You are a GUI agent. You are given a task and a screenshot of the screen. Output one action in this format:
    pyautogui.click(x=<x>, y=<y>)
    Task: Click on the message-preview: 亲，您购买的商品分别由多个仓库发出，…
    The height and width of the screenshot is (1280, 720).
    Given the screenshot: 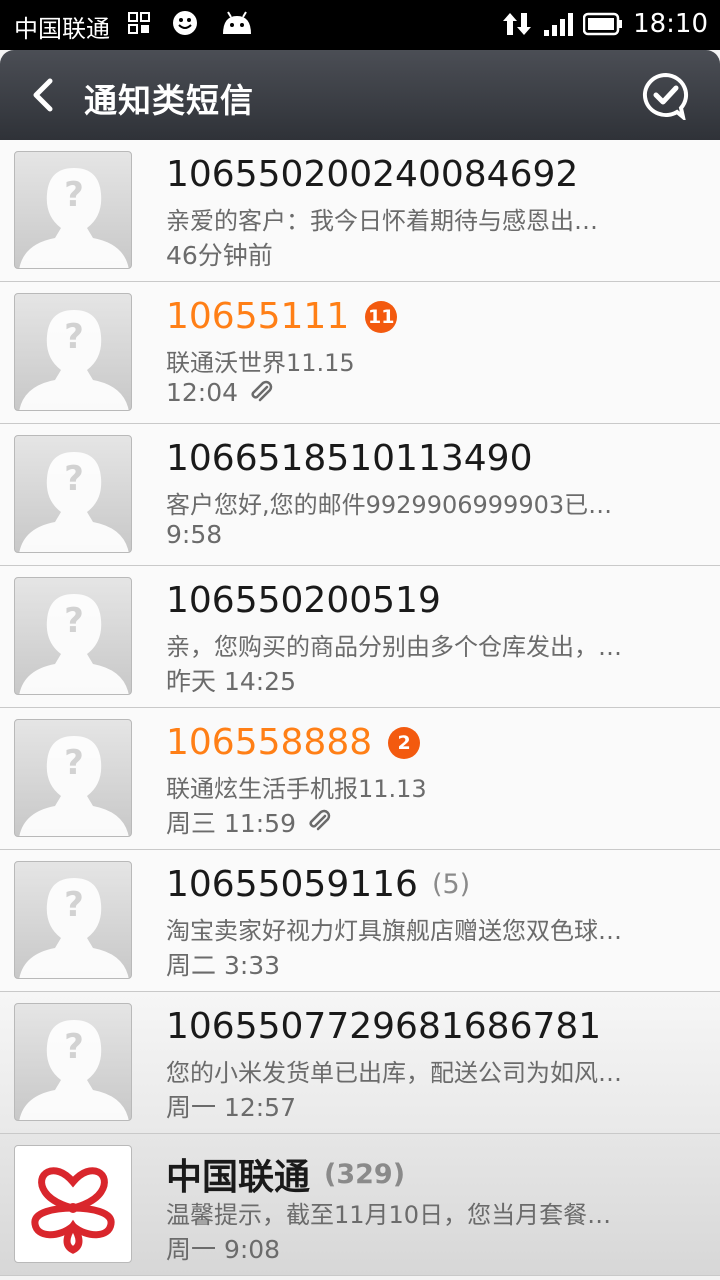 What is the action you would take?
    pyautogui.click(x=394, y=647)
    